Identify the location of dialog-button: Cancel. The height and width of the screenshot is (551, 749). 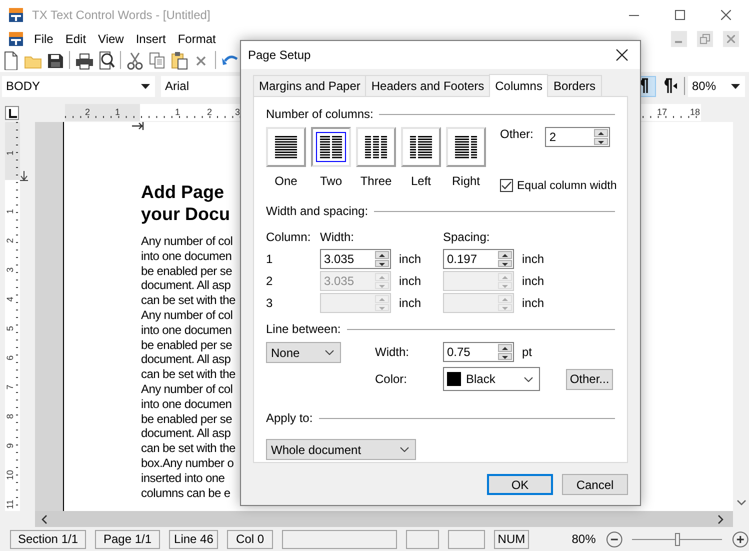
(595, 484).